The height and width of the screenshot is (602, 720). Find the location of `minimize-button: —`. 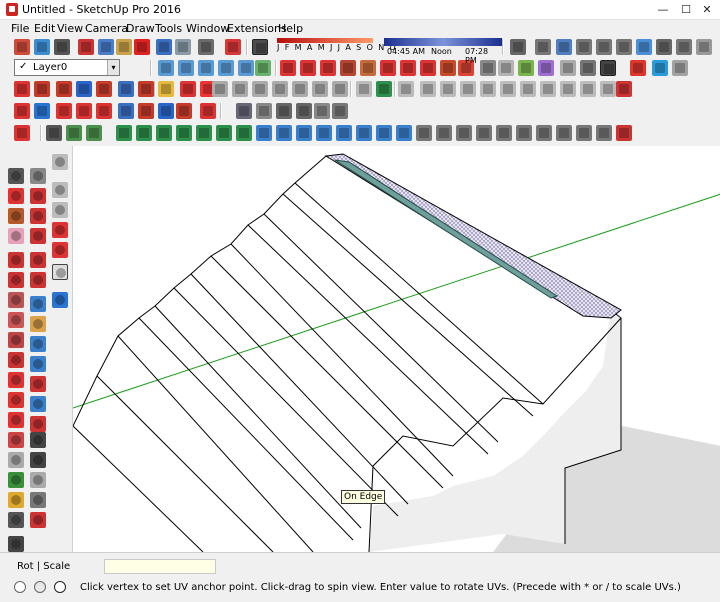

minimize-button: — is located at coordinates (663, 10).